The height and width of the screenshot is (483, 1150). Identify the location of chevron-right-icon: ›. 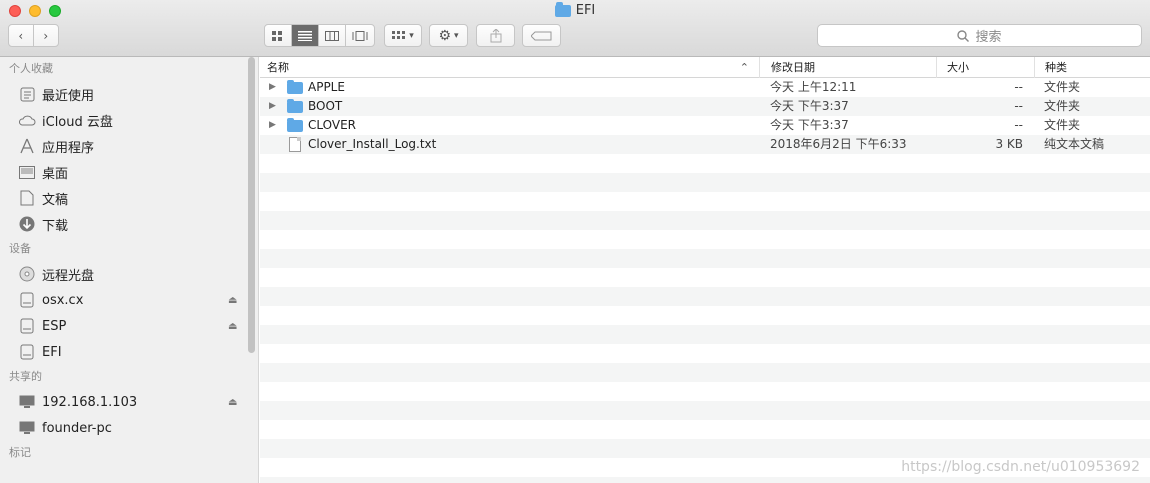
(46, 35).